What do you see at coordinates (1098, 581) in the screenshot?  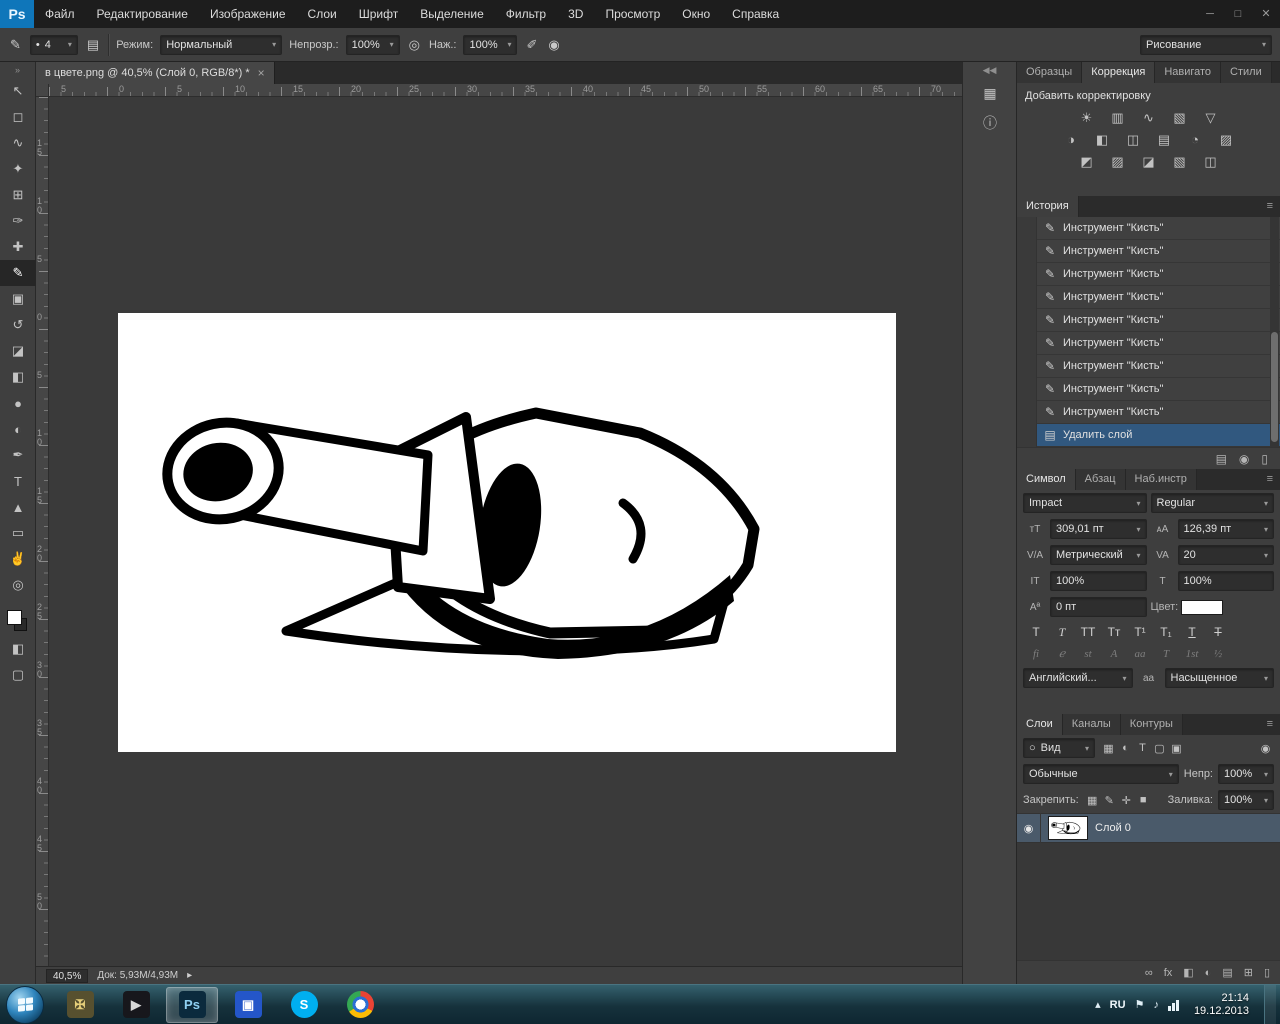 I see `vertical-scale-field: 100%` at bounding box center [1098, 581].